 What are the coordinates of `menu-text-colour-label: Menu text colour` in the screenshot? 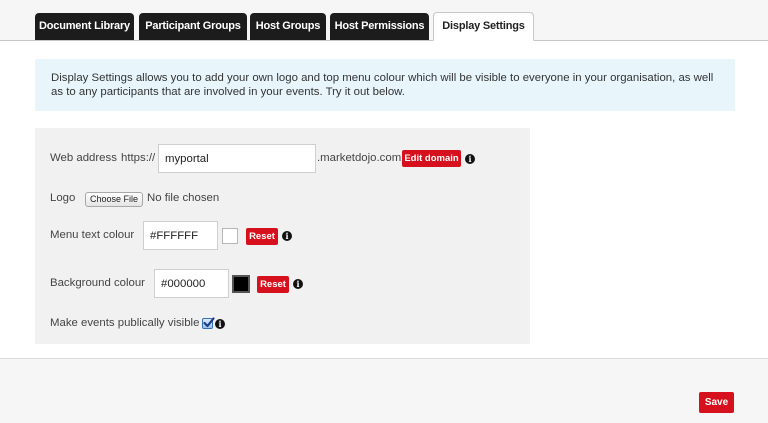 It's located at (92, 235).